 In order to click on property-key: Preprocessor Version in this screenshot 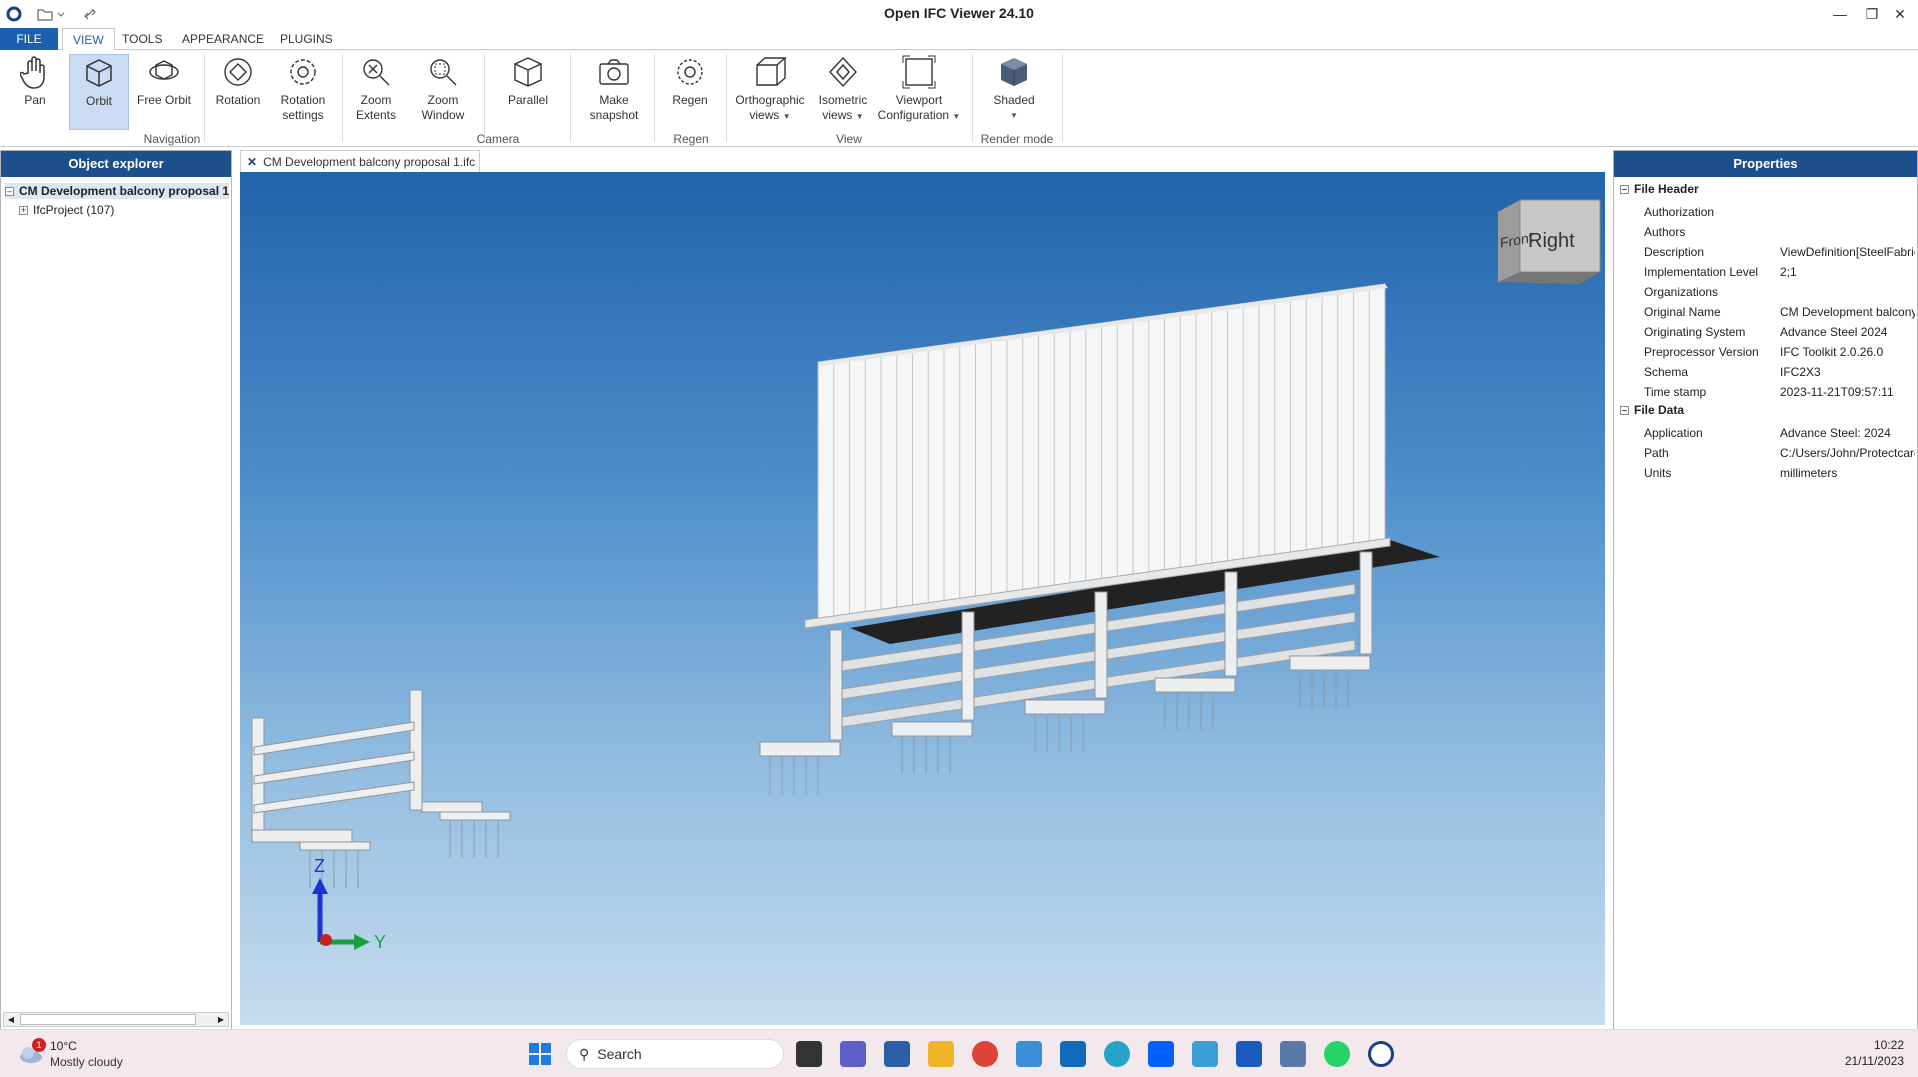, I will do `click(1701, 352)`.